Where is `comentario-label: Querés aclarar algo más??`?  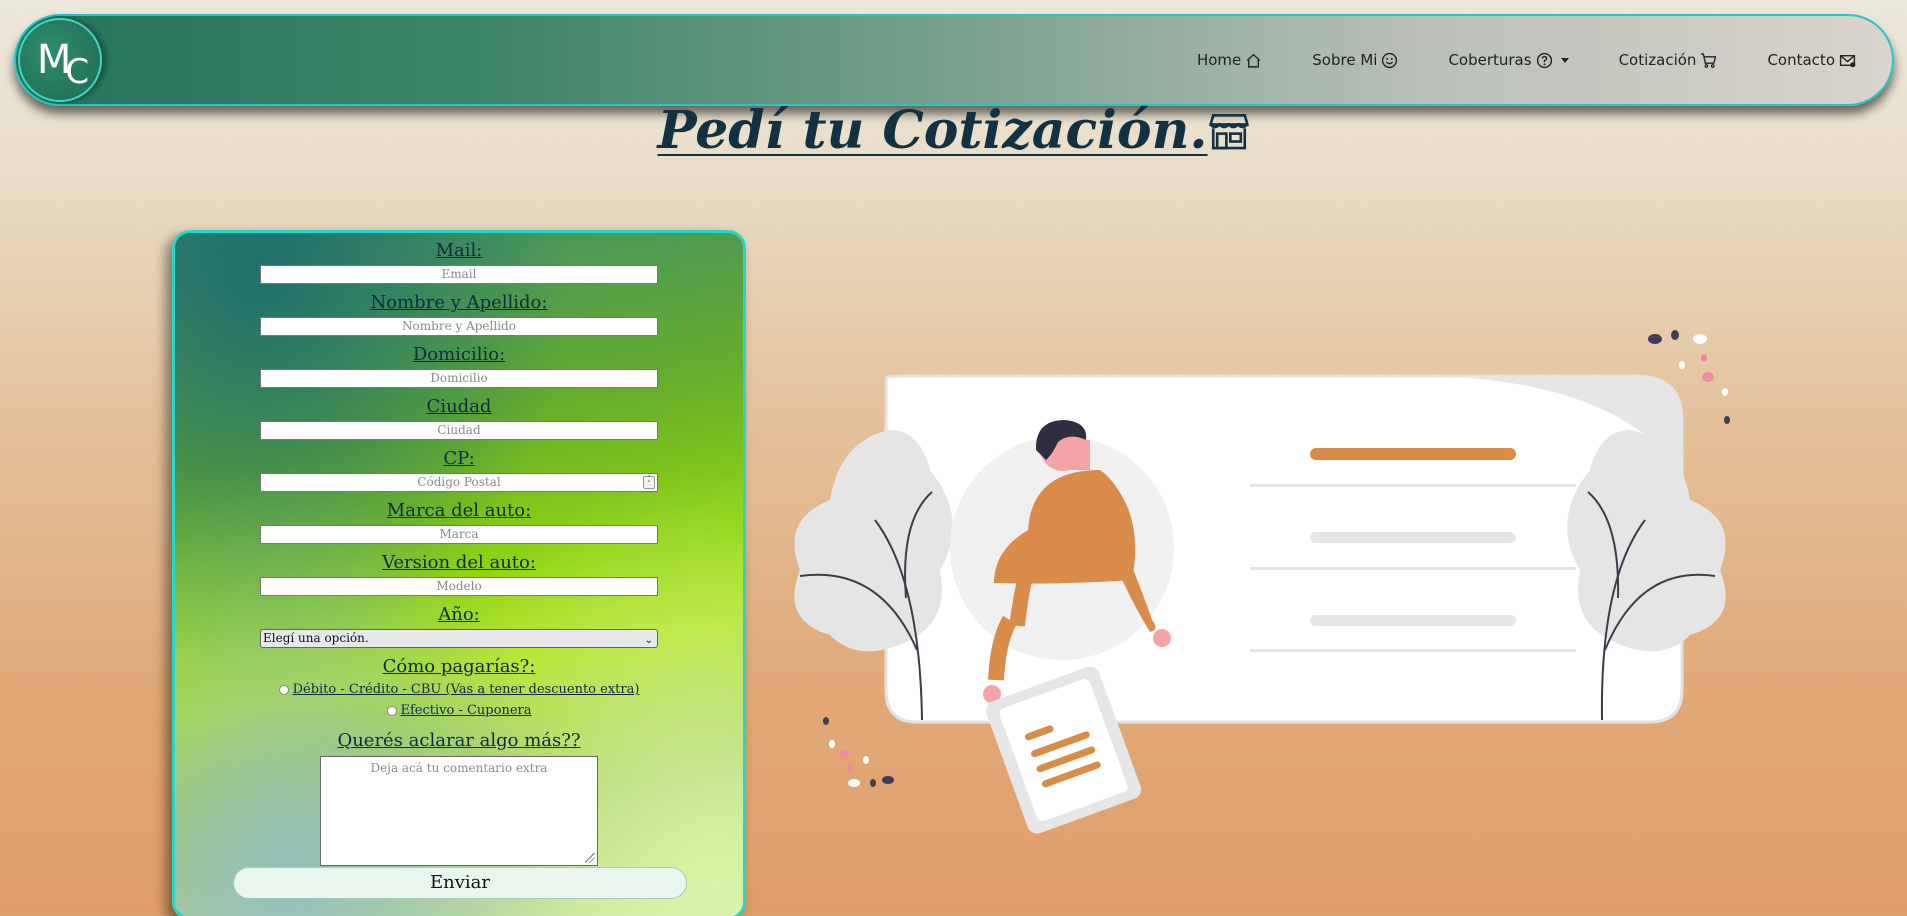
comentario-label: Querés aclarar algo más?? is located at coordinates (459, 740).